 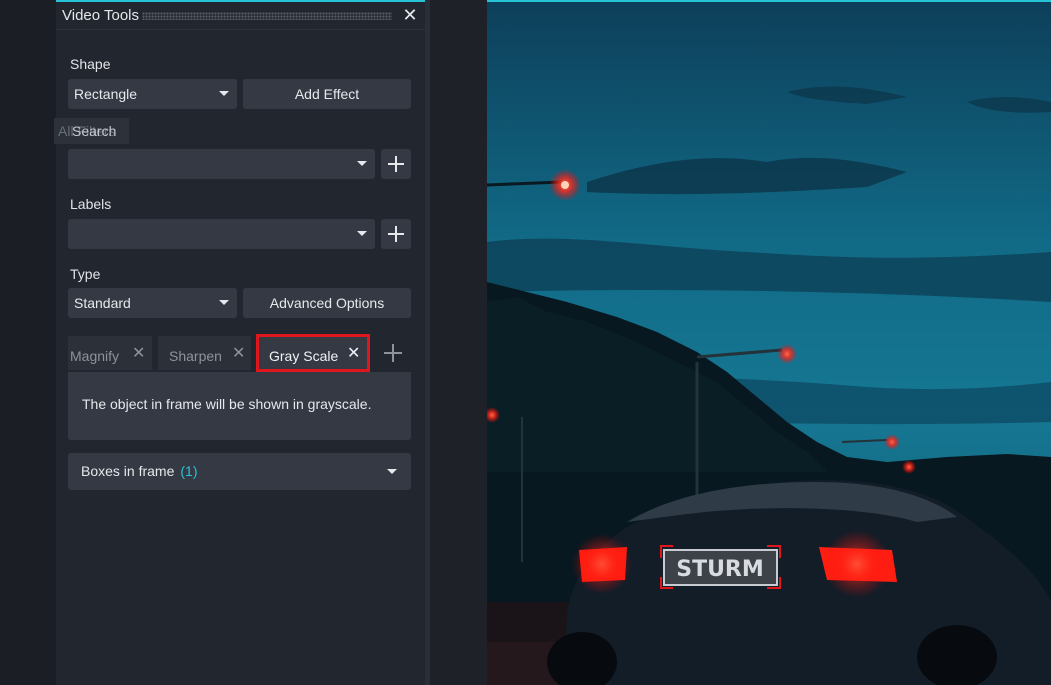 I want to click on tooltip: All Filters Search, so click(x=91, y=131).